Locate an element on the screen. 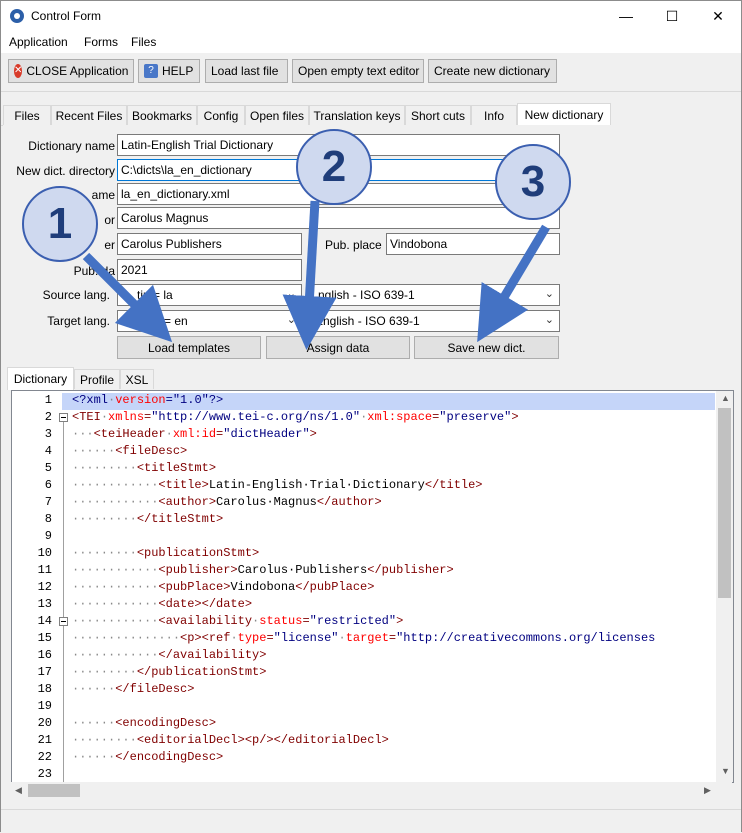 The height and width of the screenshot is (833, 742). callout-3: 3 is located at coordinates (533, 182).